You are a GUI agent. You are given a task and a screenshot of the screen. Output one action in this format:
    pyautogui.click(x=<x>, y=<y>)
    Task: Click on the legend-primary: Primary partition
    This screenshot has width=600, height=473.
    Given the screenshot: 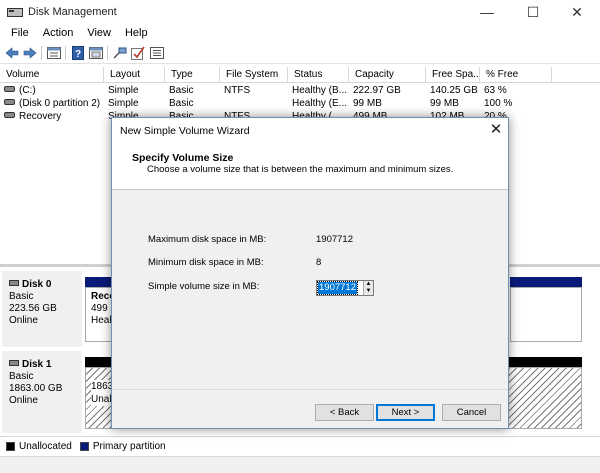 What is the action you would take?
    pyautogui.click(x=129, y=446)
    